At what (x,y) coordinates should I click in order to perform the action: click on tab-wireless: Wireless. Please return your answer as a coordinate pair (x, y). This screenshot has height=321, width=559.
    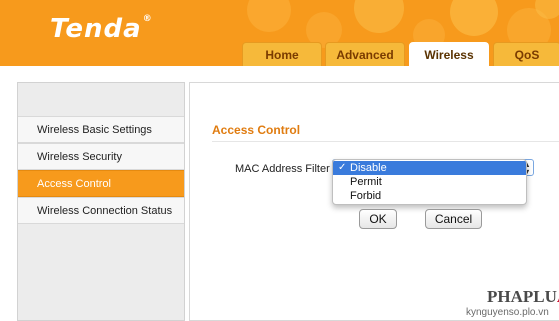
    Looking at the image, I should click on (449, 54).